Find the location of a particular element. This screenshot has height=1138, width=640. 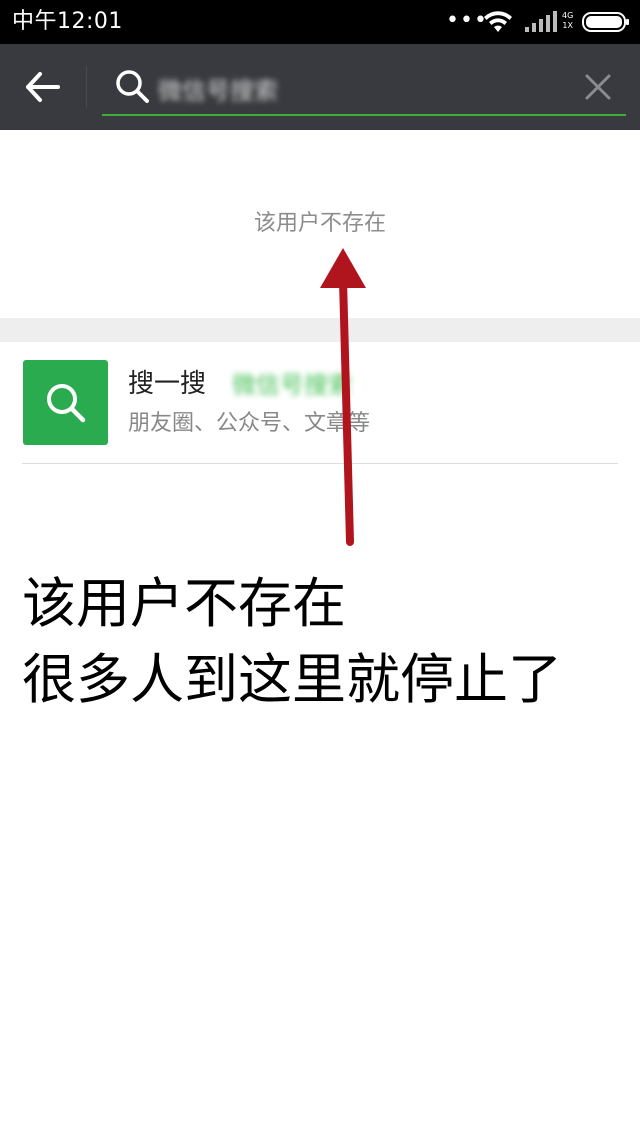

search-field is located at coordinates (364, 88).